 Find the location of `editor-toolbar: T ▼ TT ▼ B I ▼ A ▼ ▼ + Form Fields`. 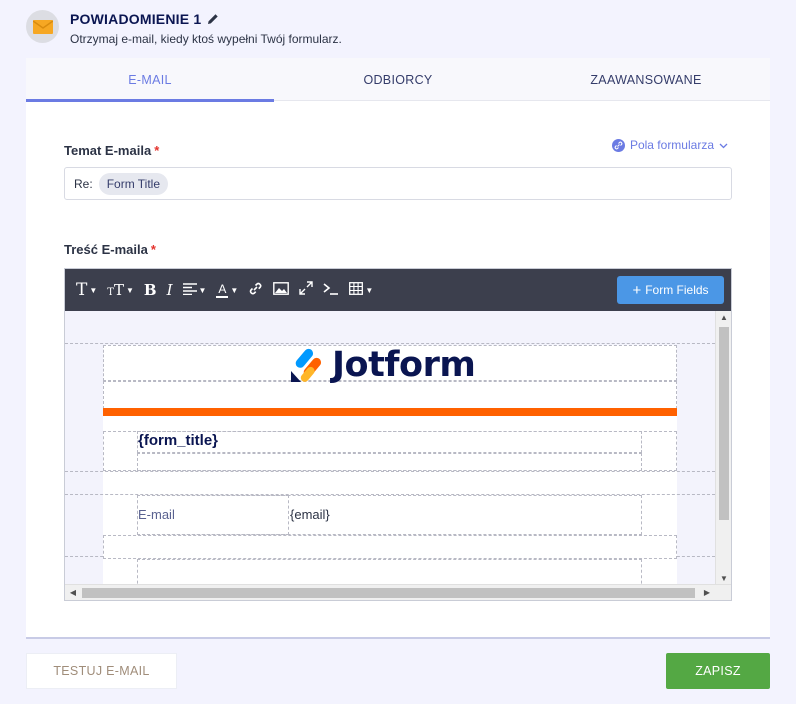

editor-toolbar: T ▼ TT ▼ B I ▼ A ▼ ▼ + Form Fields is located at coordinates (398, 290).